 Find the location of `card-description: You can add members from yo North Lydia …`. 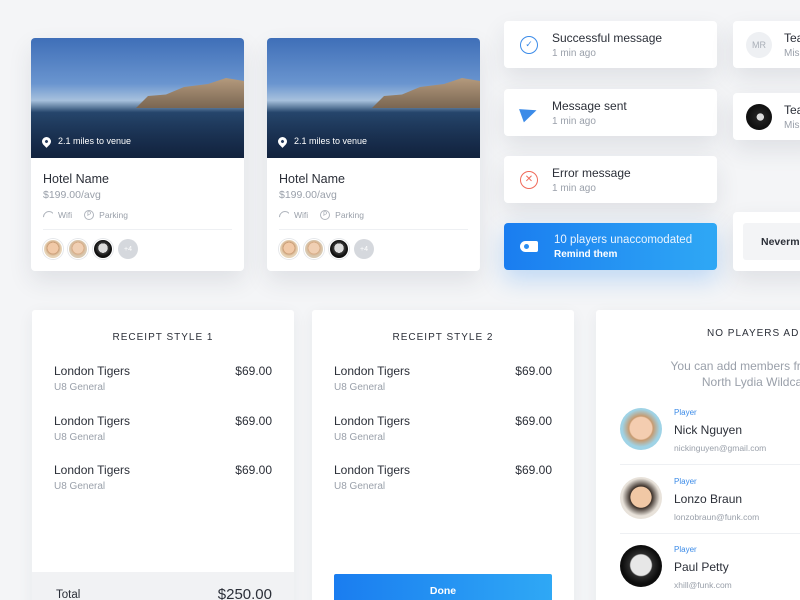

card-description: You can add members from yo North Lydia … is located at coordinates (735, 374).